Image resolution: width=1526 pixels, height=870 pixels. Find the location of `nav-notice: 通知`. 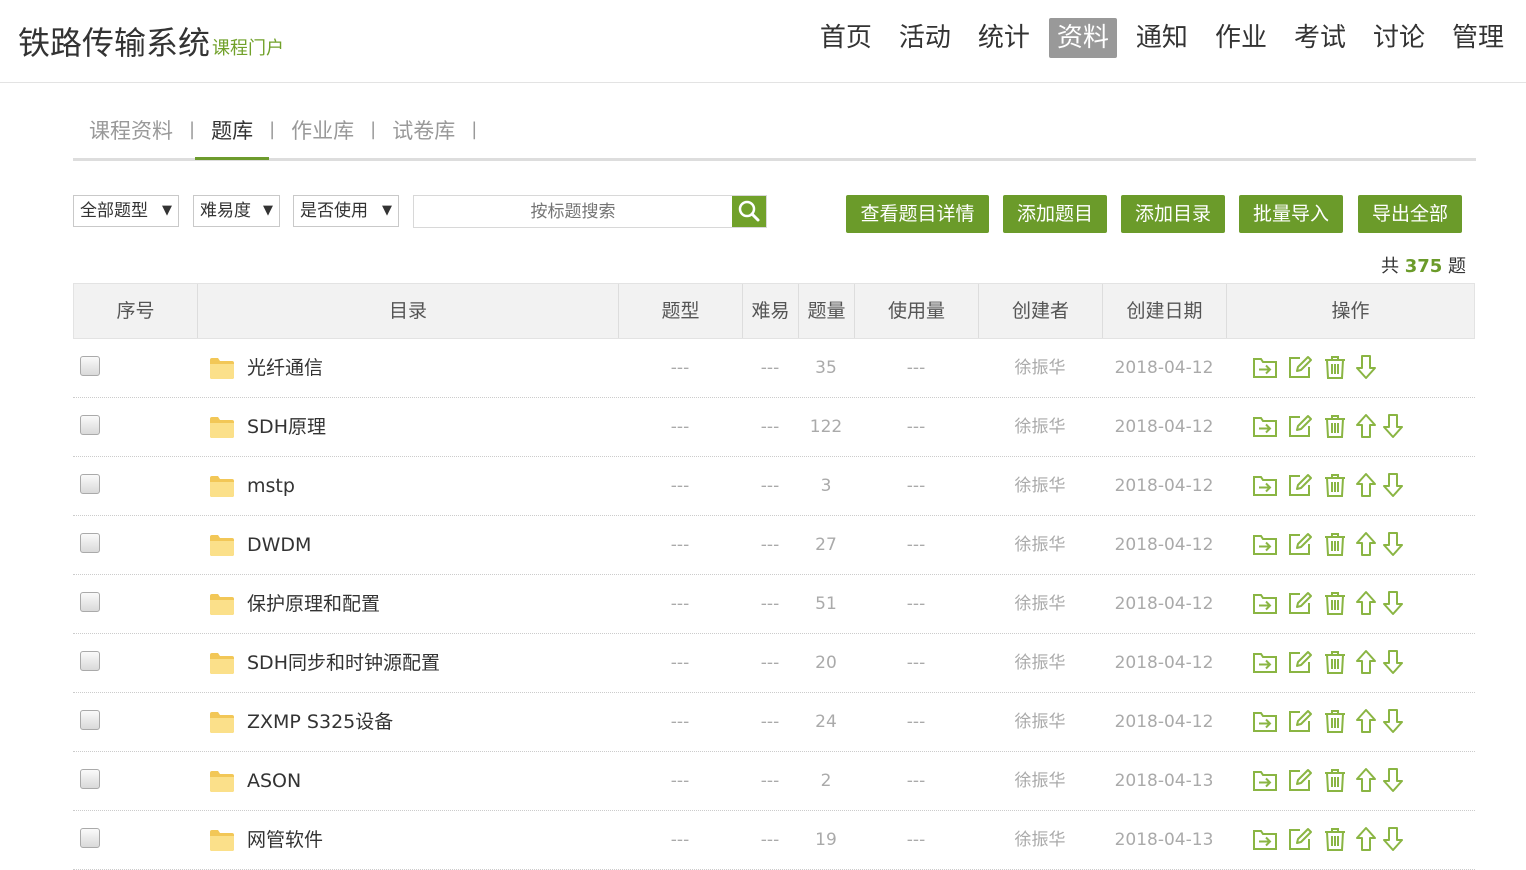

nav-notice: 通知 is located at coordinates (1162, 38).